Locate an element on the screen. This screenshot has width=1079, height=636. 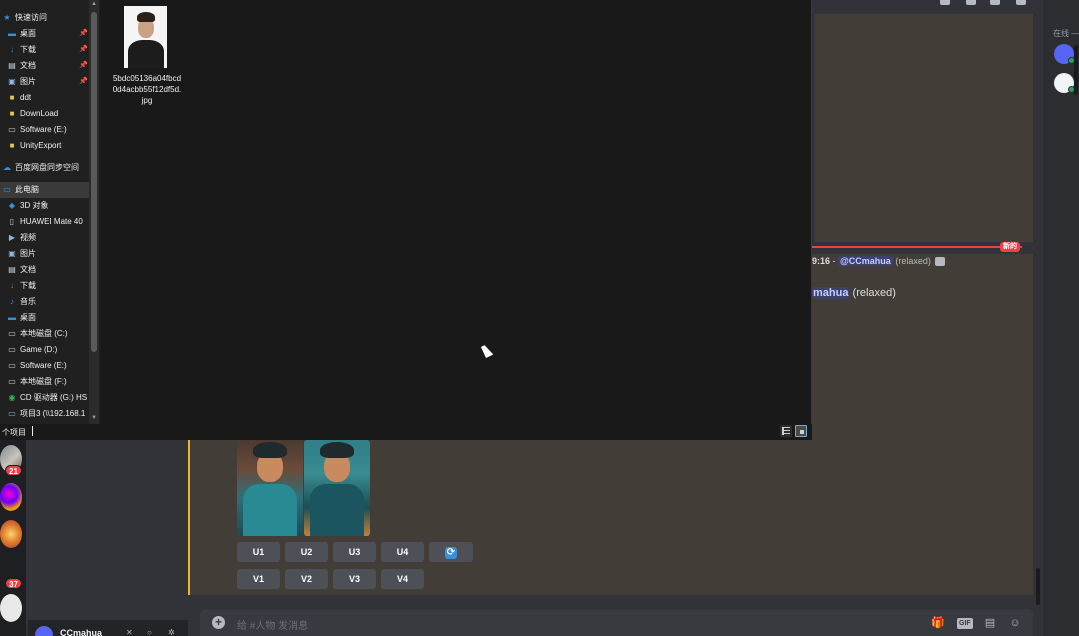
gif-picker-button: GIF is located at coordinates (965, 623).